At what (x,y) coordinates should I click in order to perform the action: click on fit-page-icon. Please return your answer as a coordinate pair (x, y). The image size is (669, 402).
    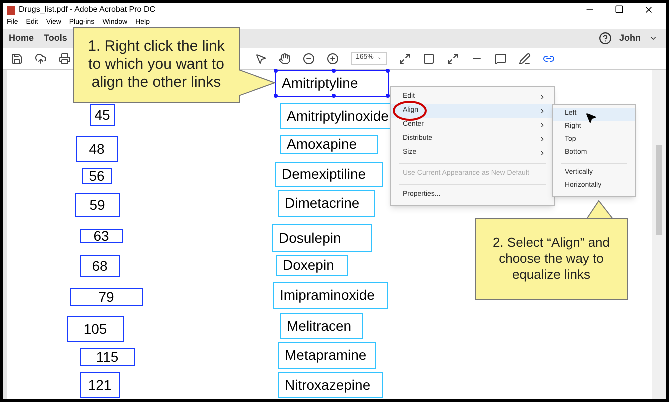
    Looking at the image, I should click on (405, 58).